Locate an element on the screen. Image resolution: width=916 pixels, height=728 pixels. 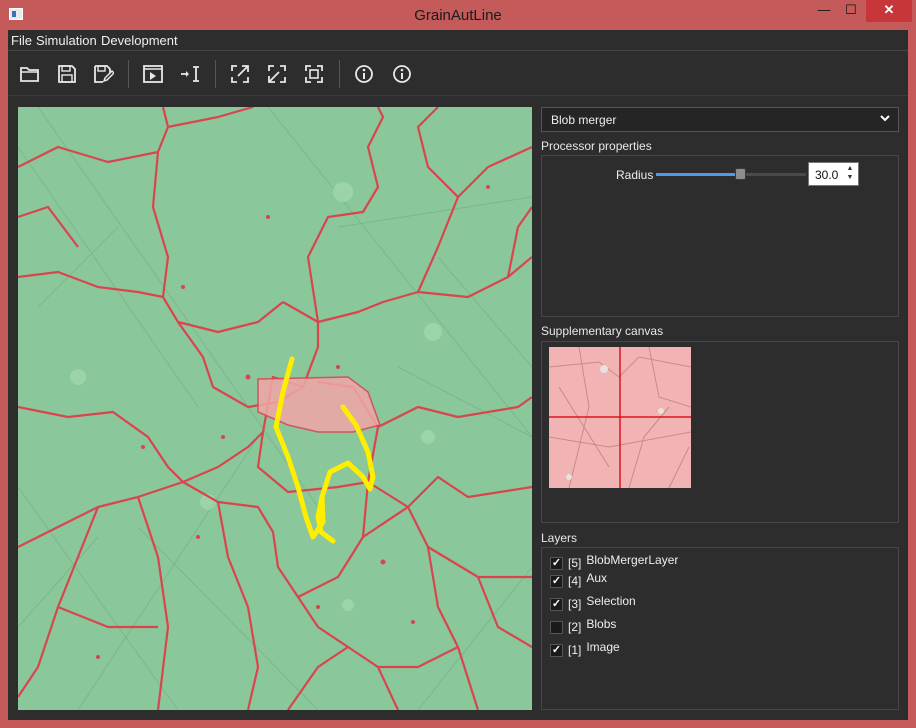
layer-name: Aux is located at coordinates (597, 578).